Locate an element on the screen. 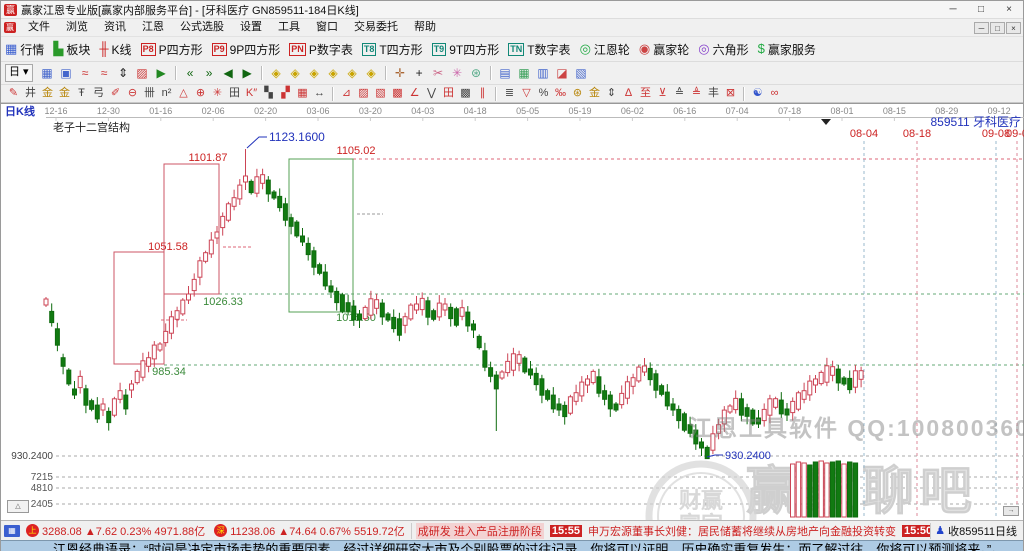  toolbar-button-P四方形: P8 P四方形 is located at coordinates (171, 49).